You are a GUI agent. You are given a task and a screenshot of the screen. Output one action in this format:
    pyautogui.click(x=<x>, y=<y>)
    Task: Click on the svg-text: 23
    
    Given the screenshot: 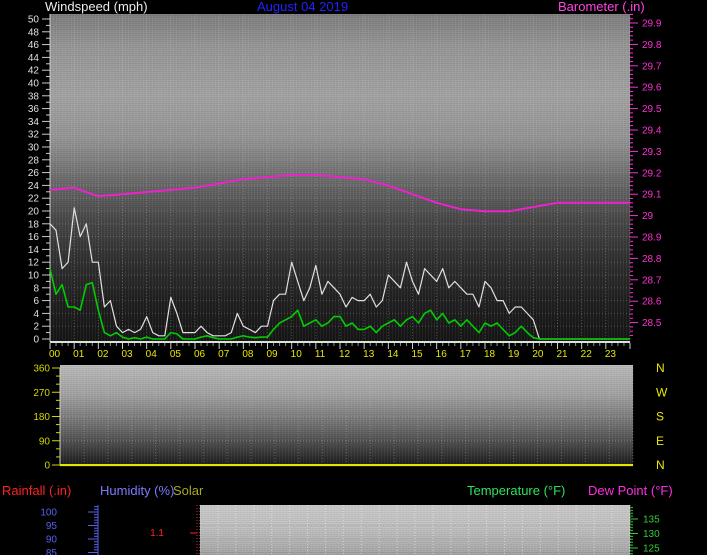 What is the action you would take?
    pyautogui.click(x=611, y=354)
    